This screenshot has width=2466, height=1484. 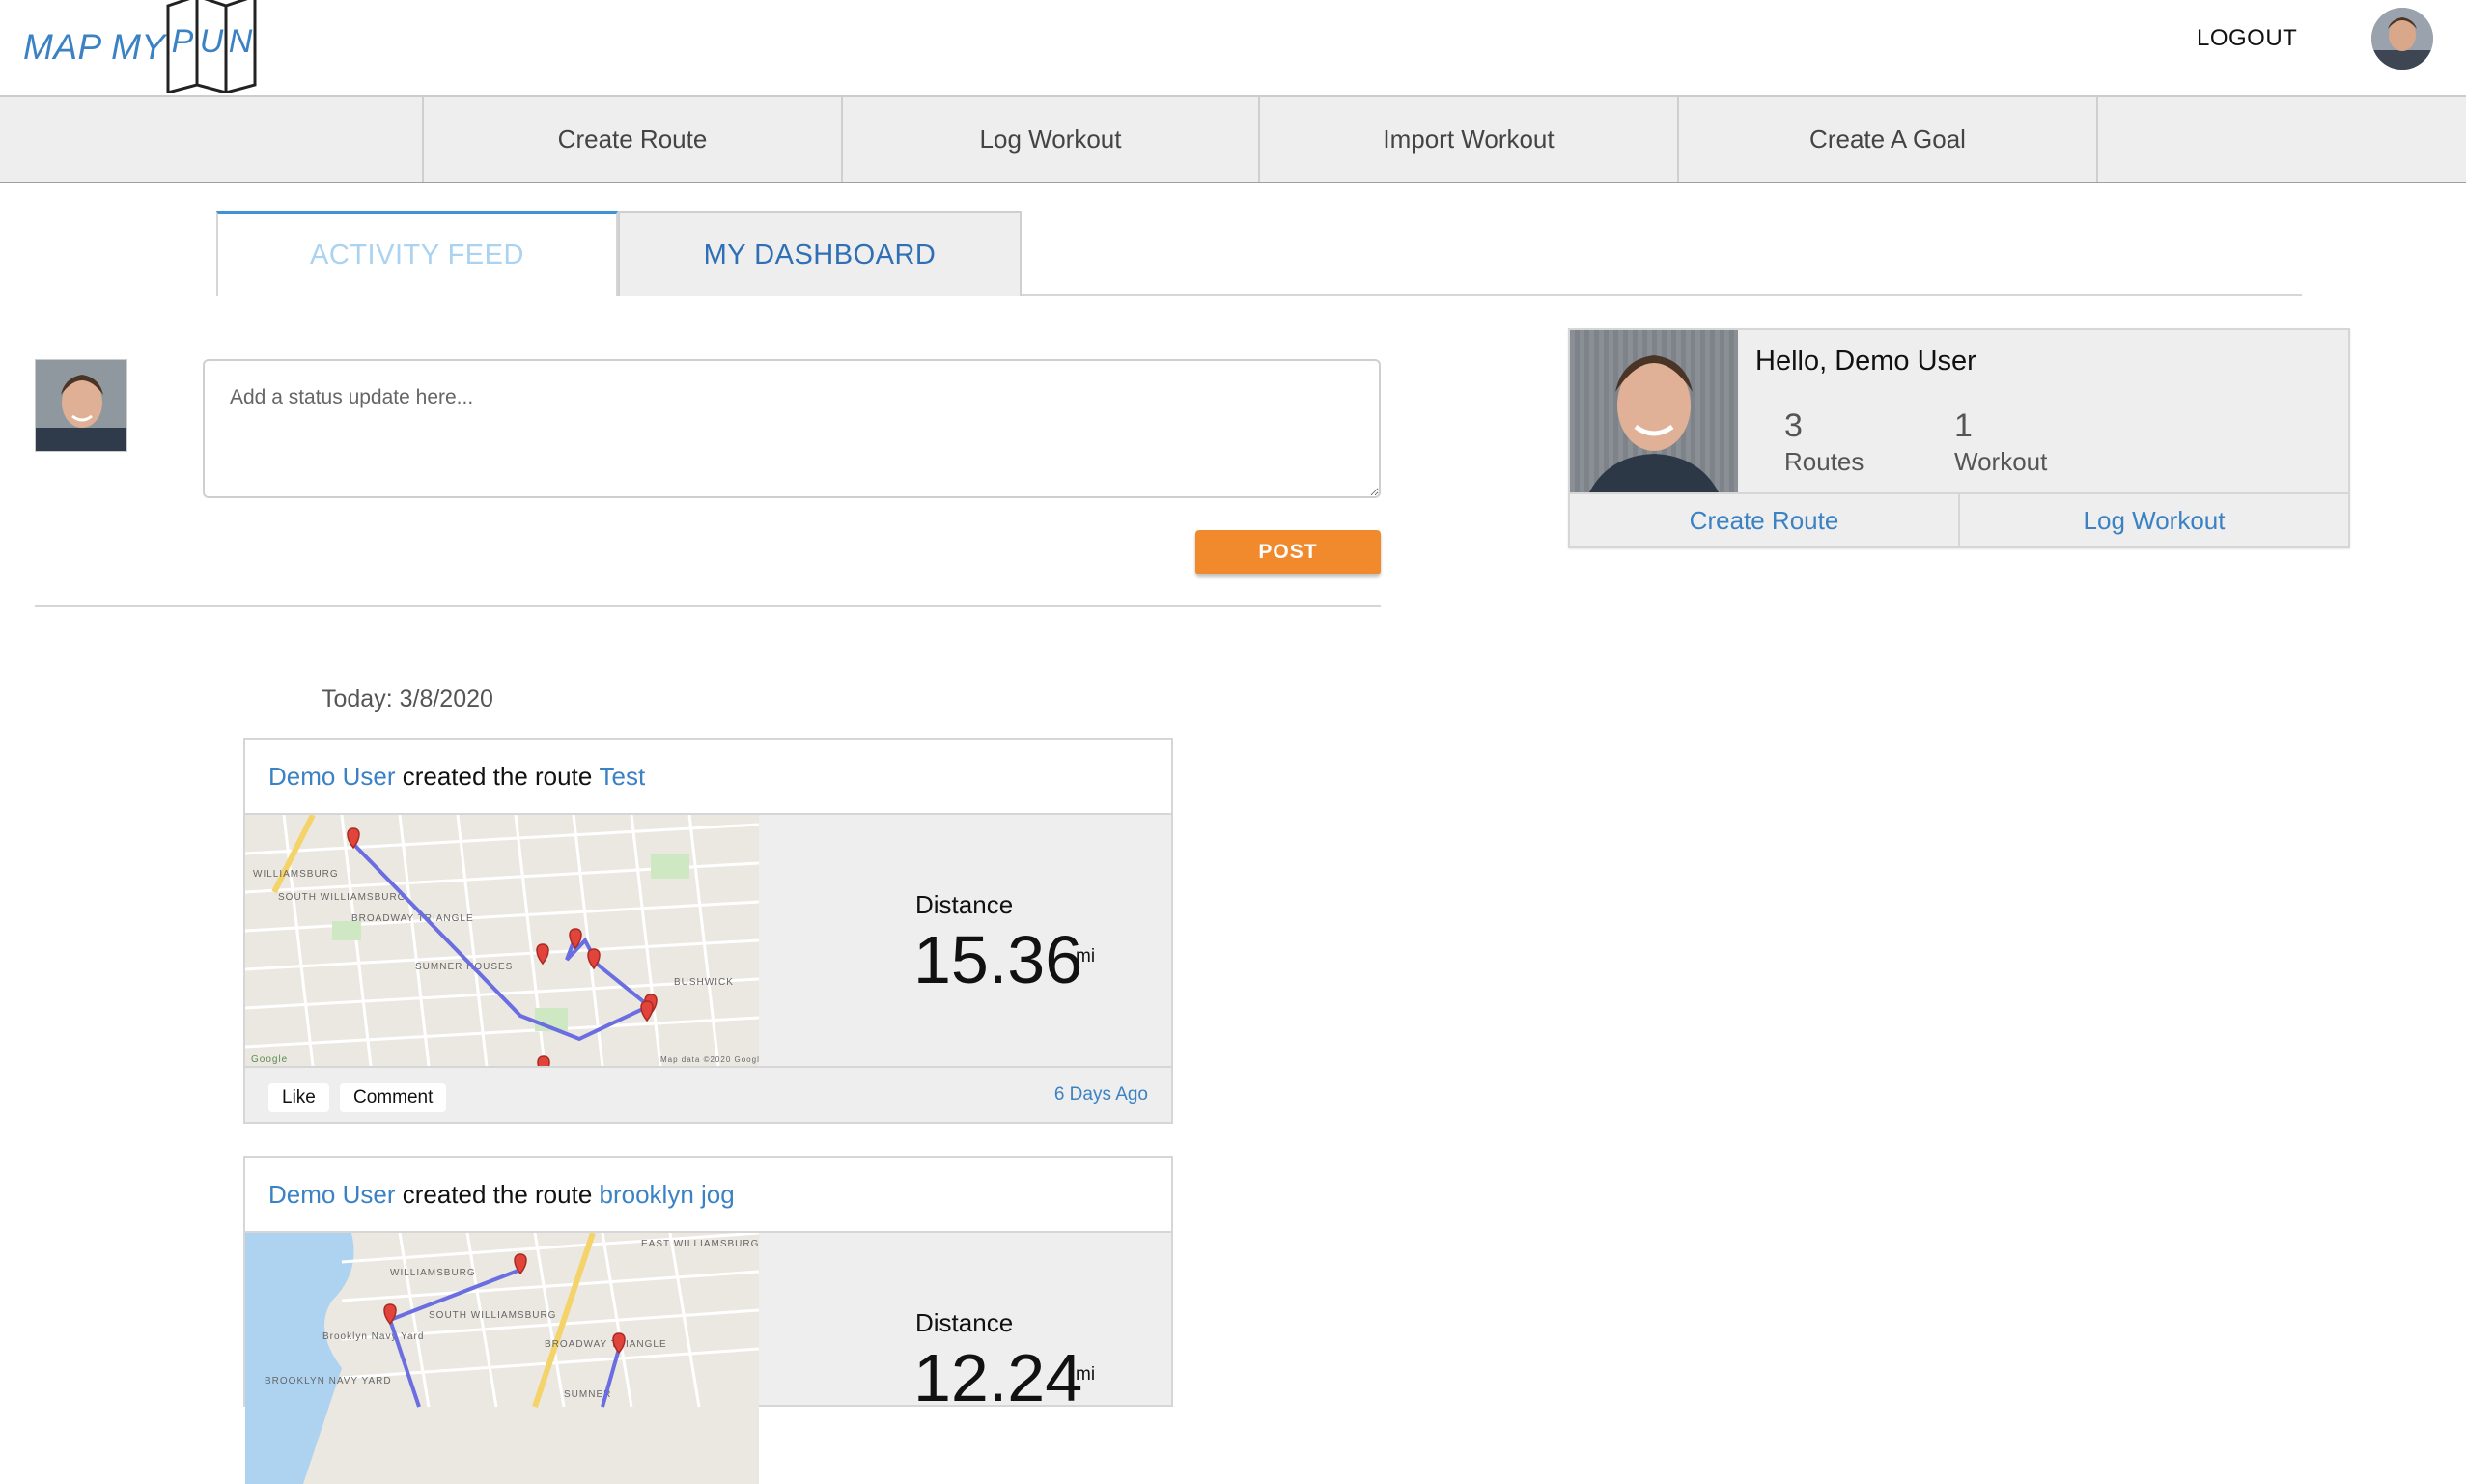 What do you see at coordinates (183, 42) in the screenshot?
I see `logo-letter-p: P` at bounding box center [183, 42].